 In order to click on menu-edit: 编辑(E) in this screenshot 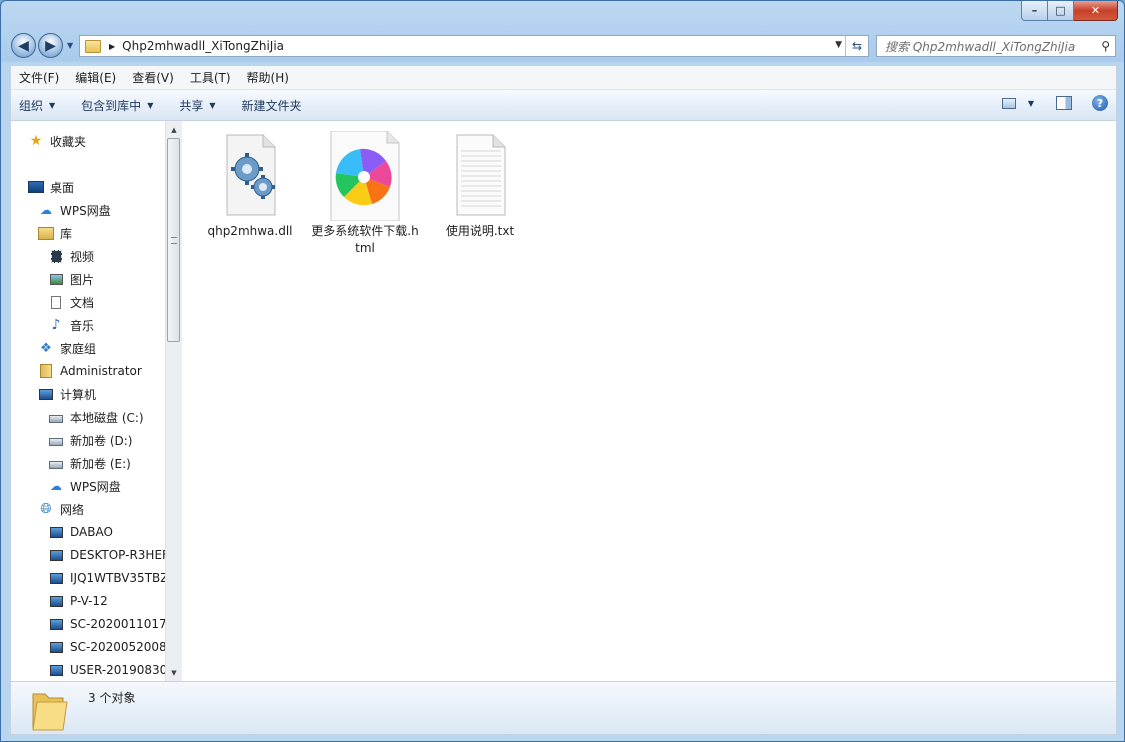, I will do `click(95, 77)`.